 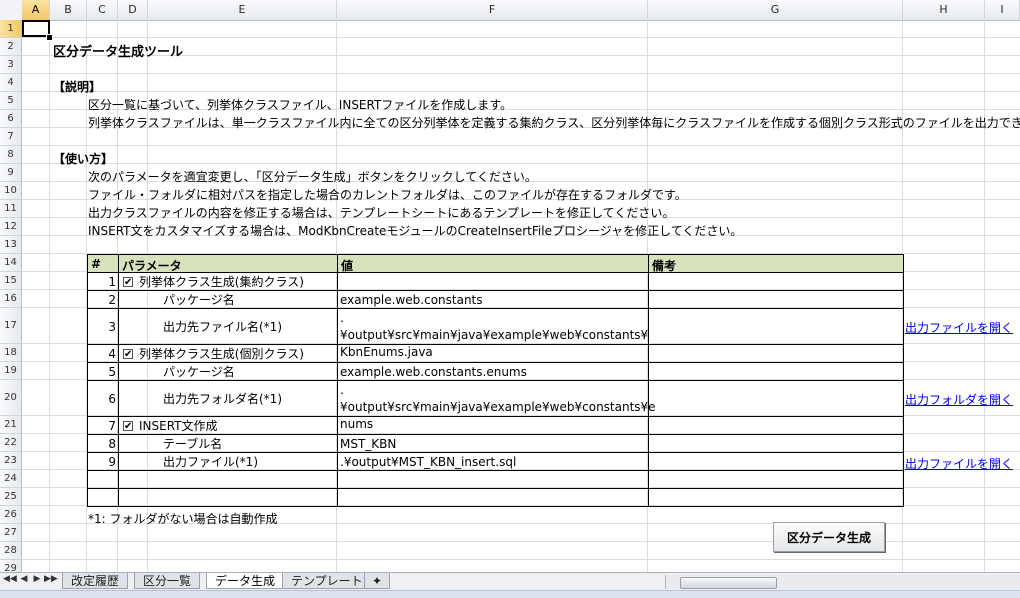 What do you see at coordinates (11, 425) in the screenshot?
I see `row-header-21: 21` at bounding box center [11, 425].